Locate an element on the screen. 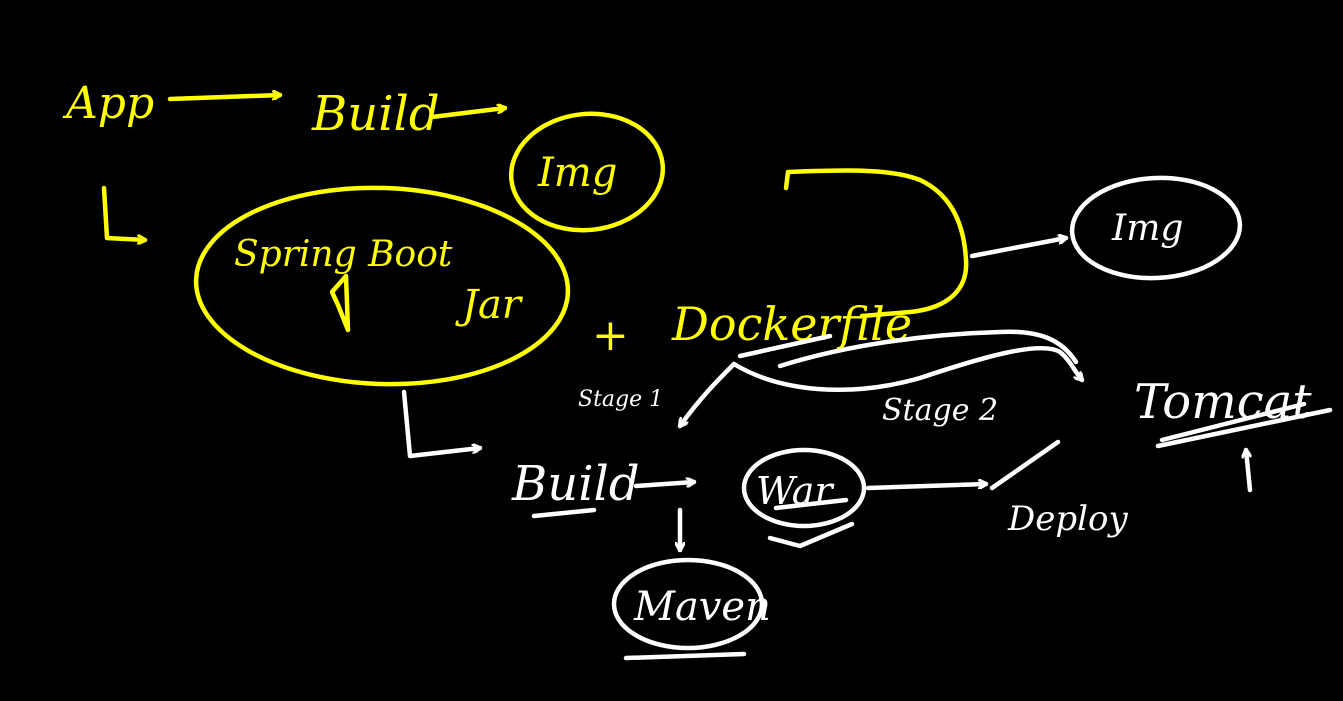  deploy-label: Deploy is located at coordinates (1067, 519).